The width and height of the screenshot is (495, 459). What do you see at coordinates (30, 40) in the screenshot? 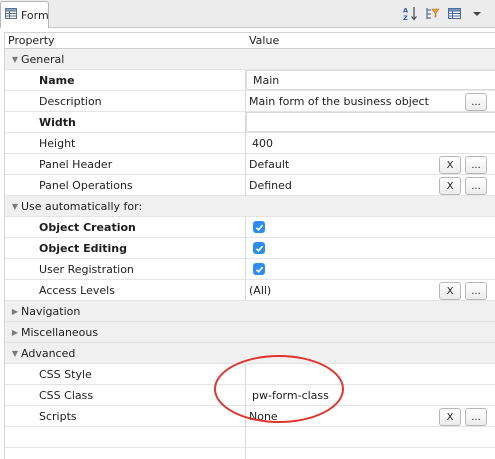
I see `property-column-header: Property` at bounding box center [30, 40].